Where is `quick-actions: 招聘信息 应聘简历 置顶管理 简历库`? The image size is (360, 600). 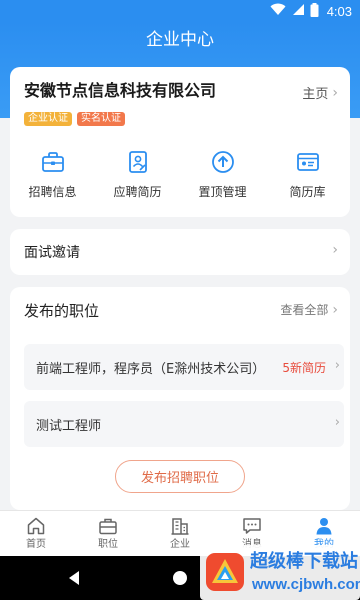
quick-actions: 招聘信息 应聘简历 置顶管理 简历库 is located at coordinates (180, 179).